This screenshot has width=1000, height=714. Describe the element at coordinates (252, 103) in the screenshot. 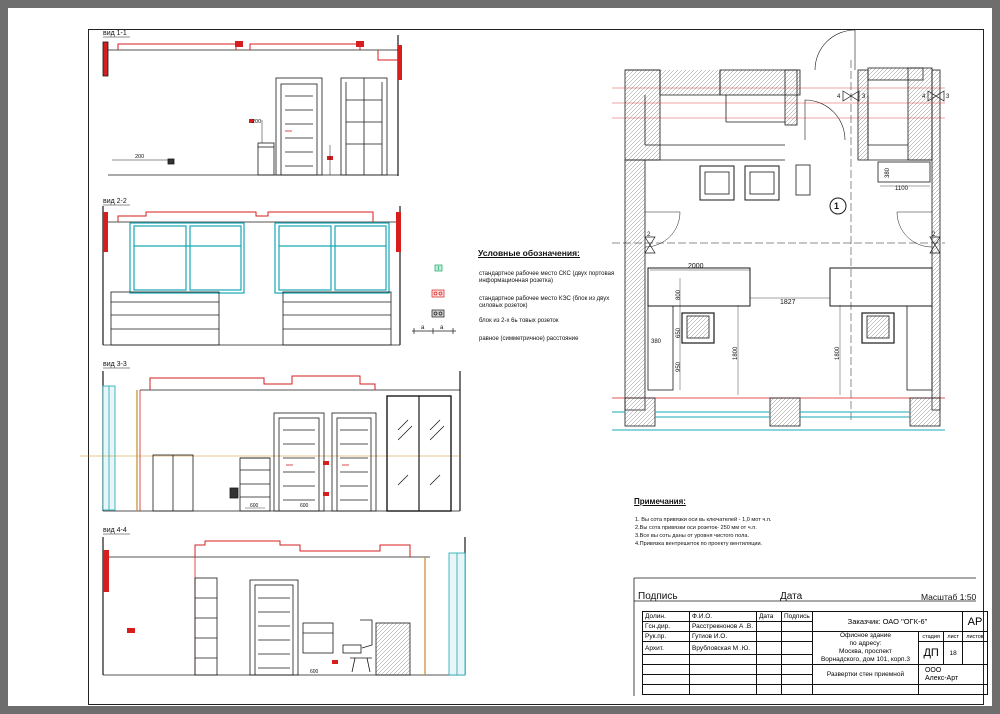

I see `section-1-1: вид 1-1 200 200` at that location.